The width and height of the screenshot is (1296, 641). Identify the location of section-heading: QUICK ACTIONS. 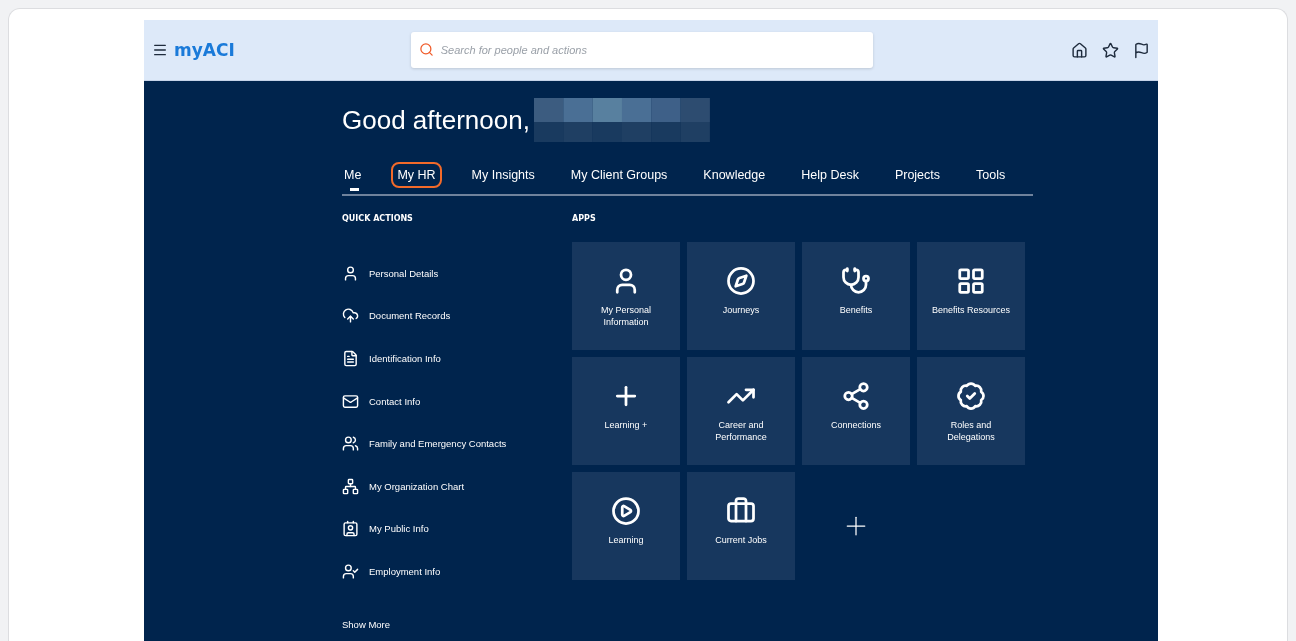
(378, 219).